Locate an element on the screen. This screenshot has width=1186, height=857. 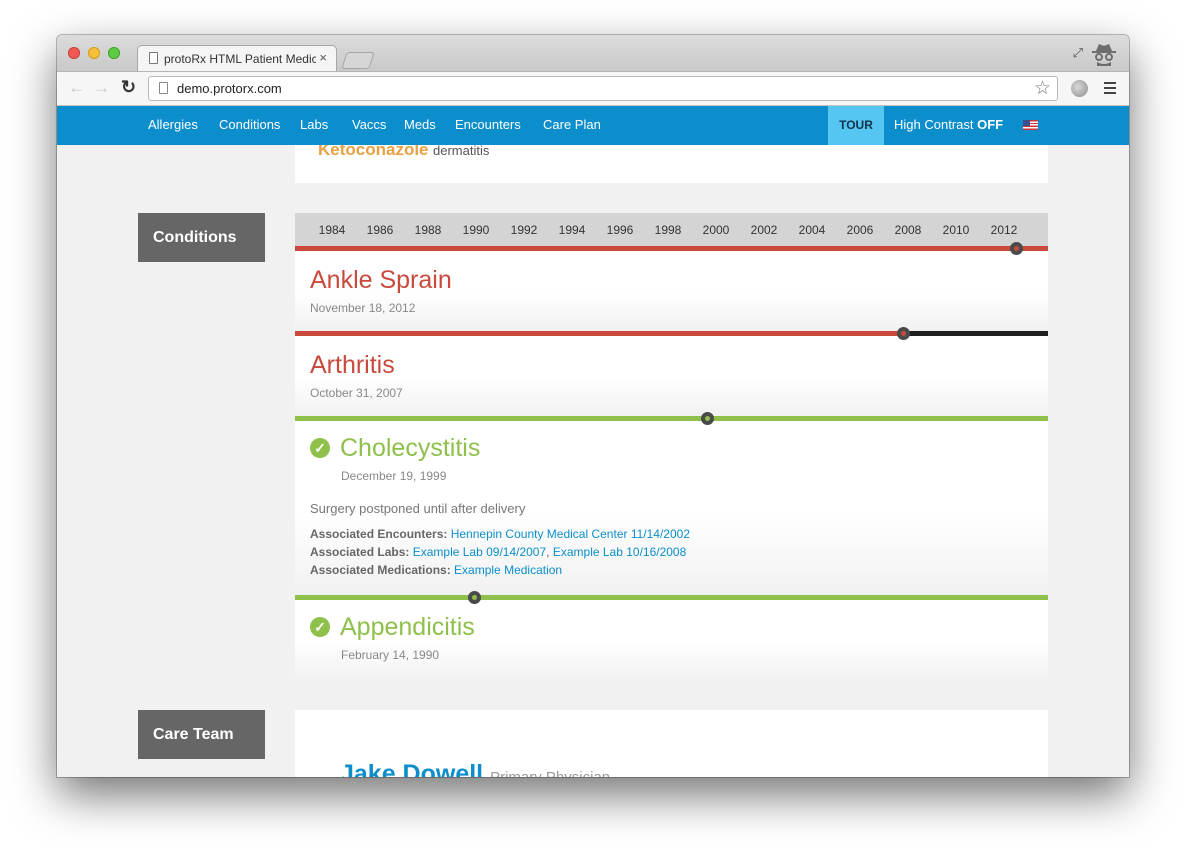
year-label: 1998 is located at coordinates (668, 230).